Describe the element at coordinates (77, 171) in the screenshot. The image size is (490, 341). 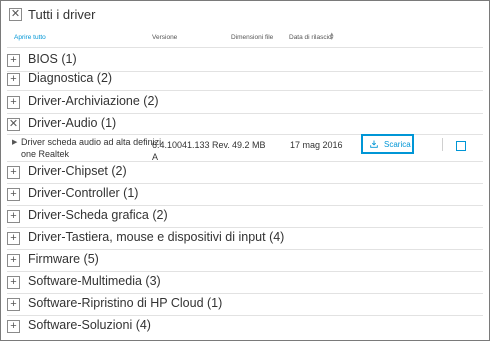
I see `category-label: Driver-Chipset (2)` at that location.